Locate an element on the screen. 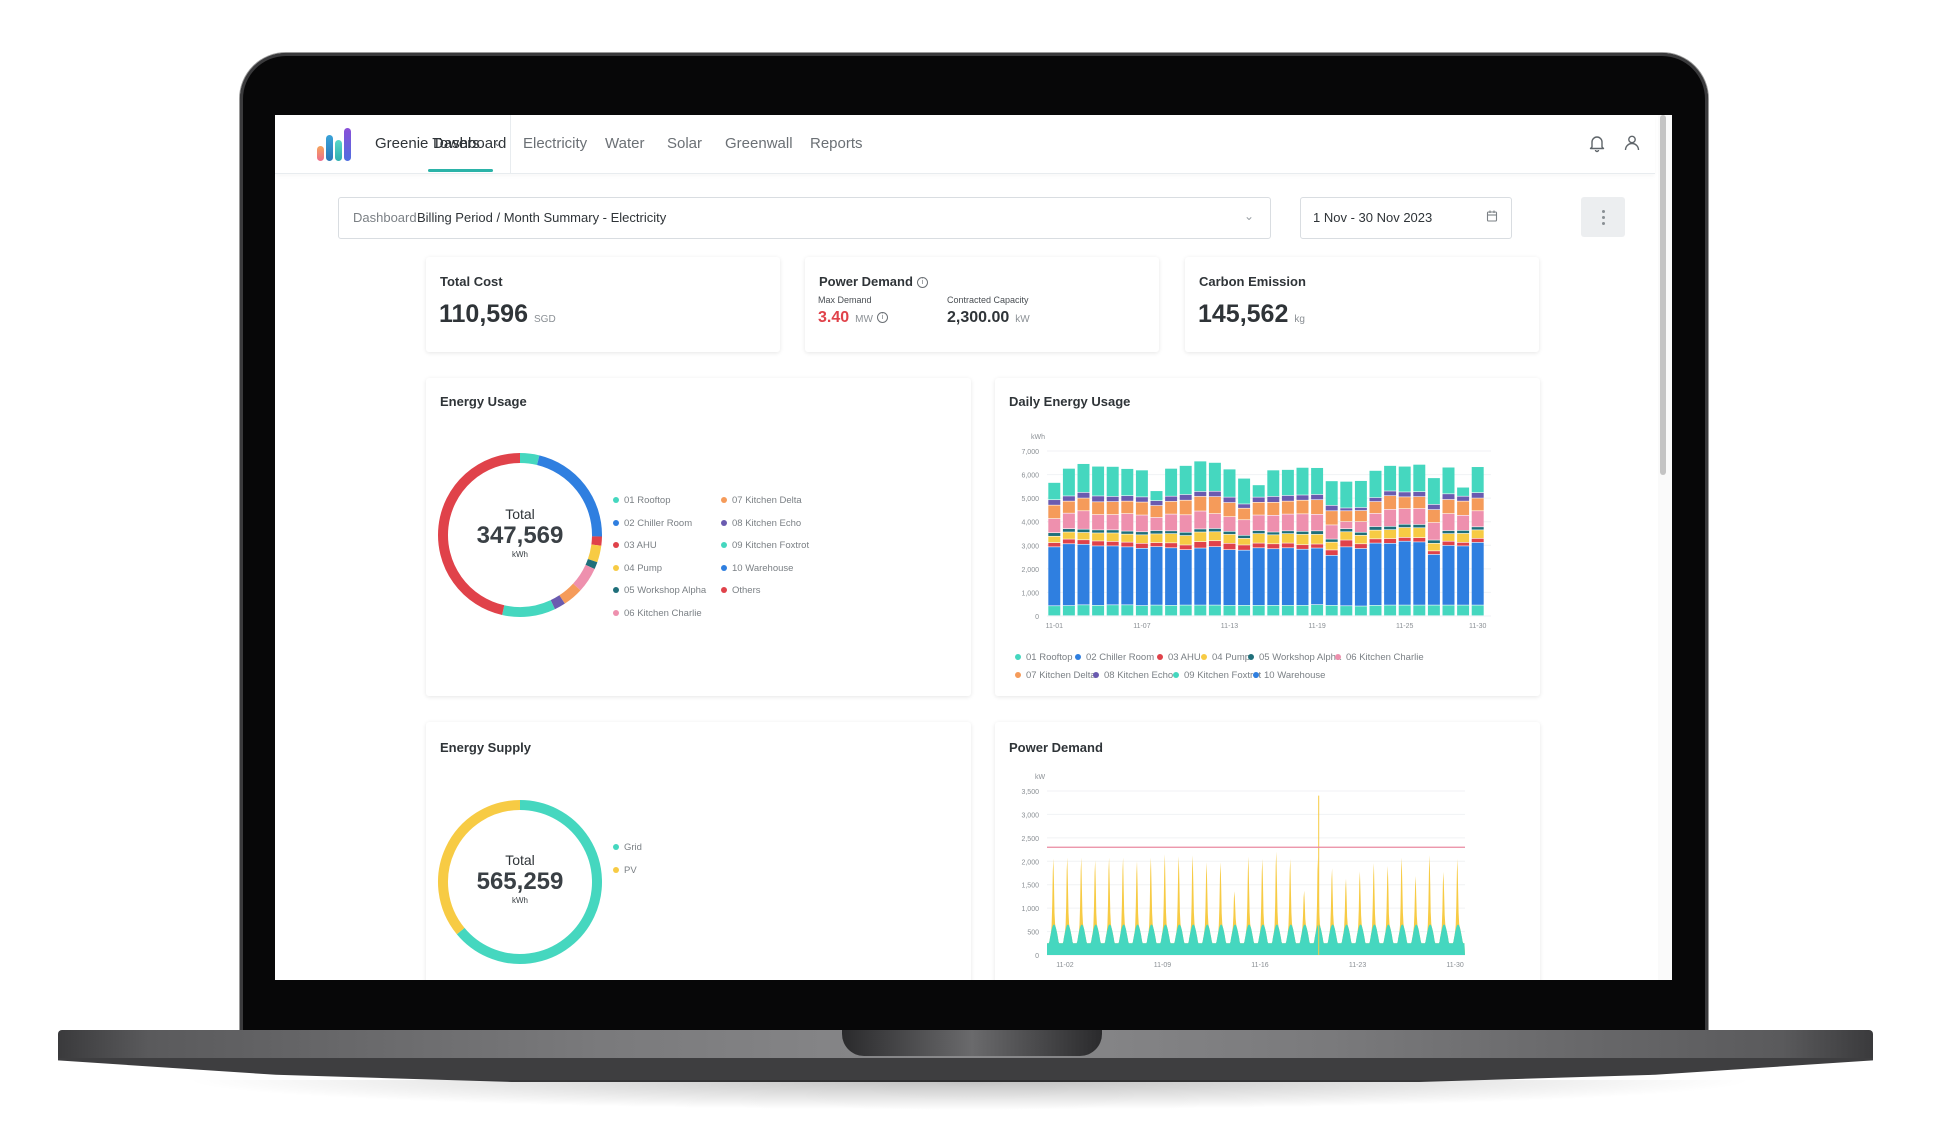  kpi-card-carbon-emission: Carbon Emission 145,562 kg is located at coordinates (1362, 304).